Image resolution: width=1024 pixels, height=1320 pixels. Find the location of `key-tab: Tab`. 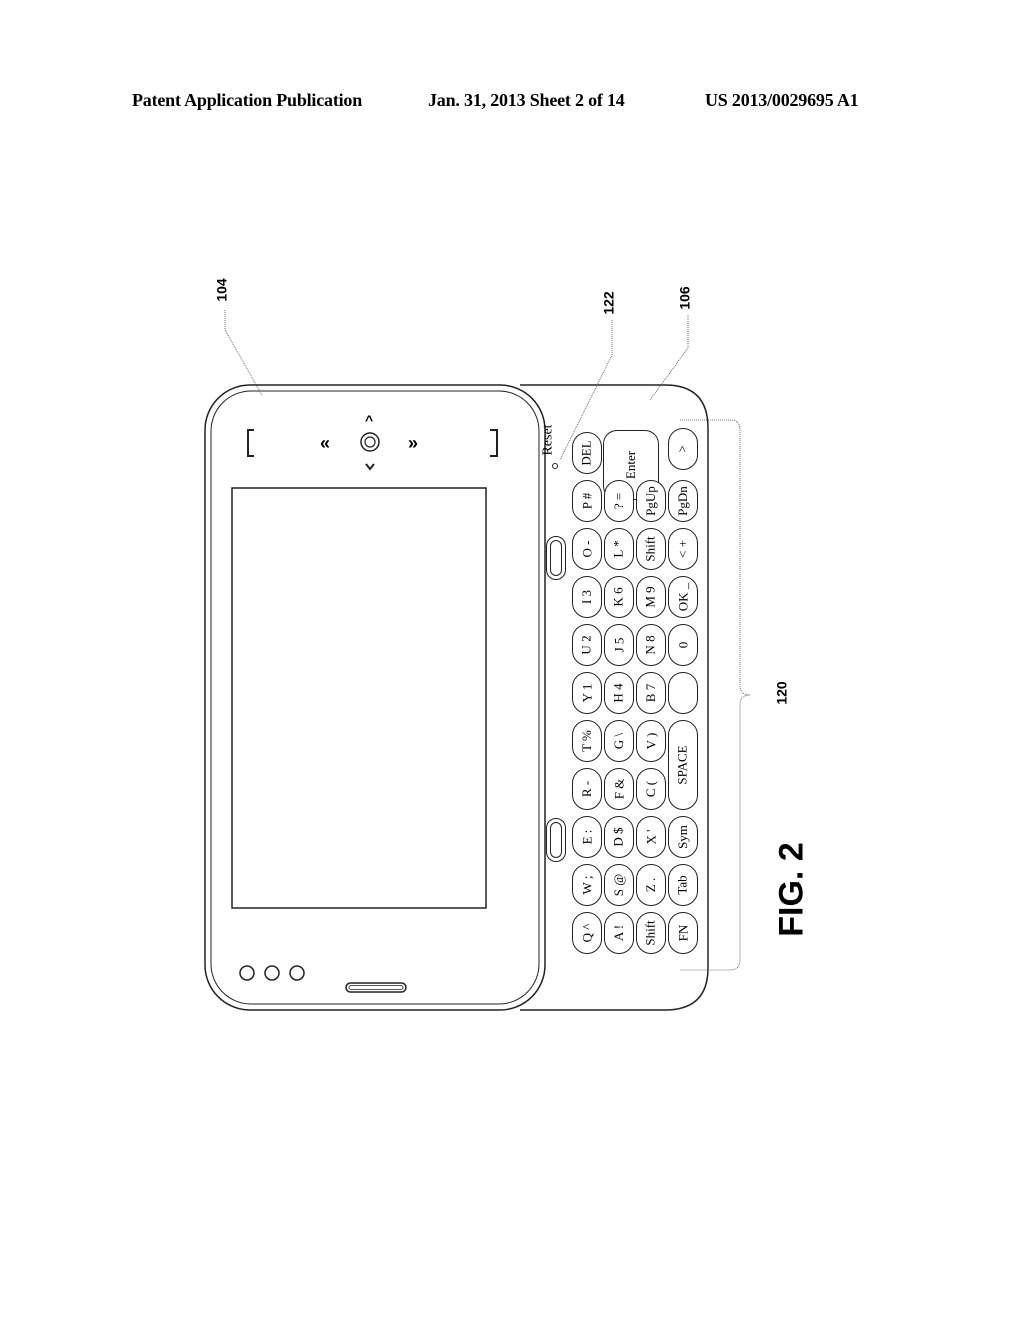

key-tab: Tab is located at coordinates (683, 885).